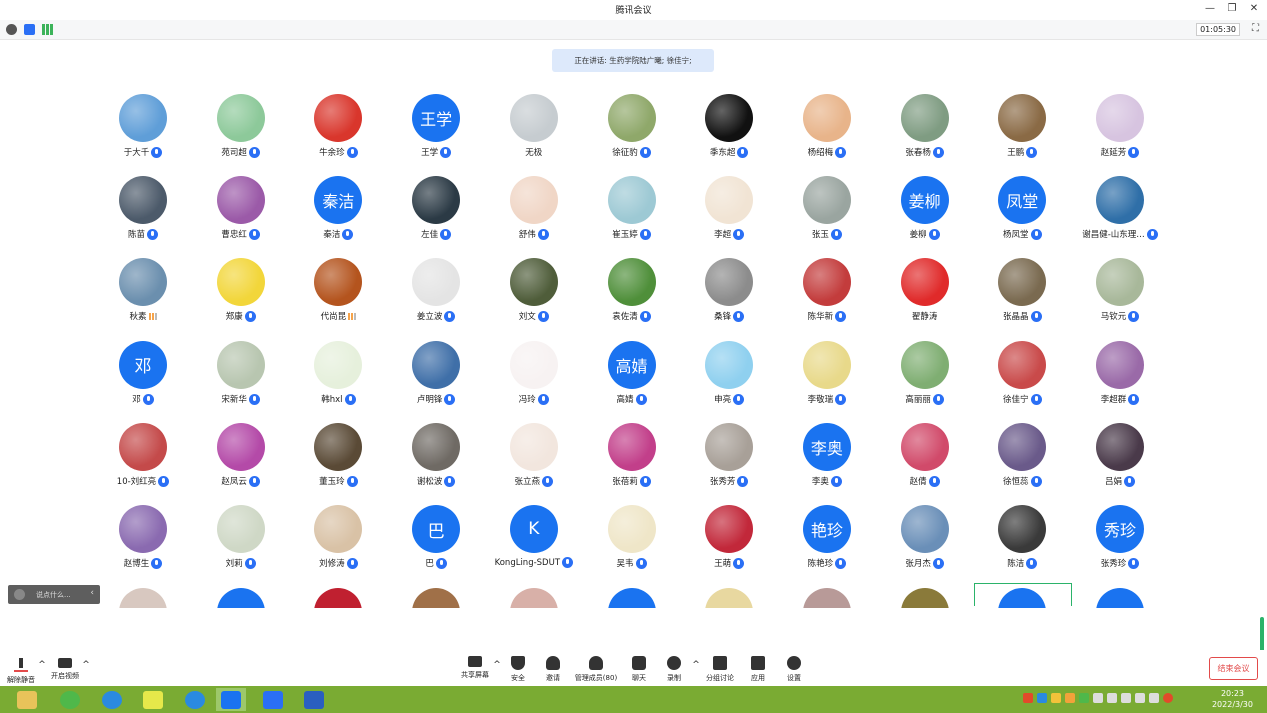 The height and width of the screenshot is (713, 1267). Describe the element at coordinates (19, 594) in the screenshot. I see `smiley-icon` at that location.